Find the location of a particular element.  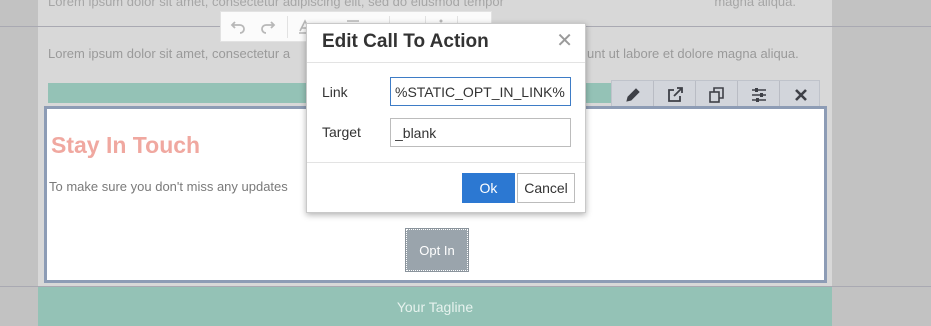

stay-in-touch-heading: Stay In Touch is located at coordinates (125, 145).